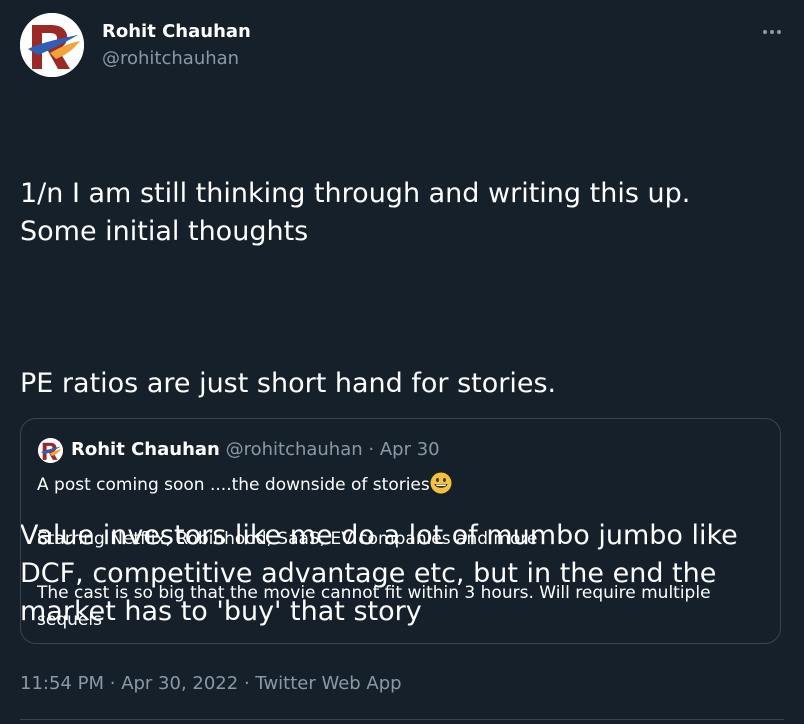 The image size is (804, 724). What do you see at coordinates (62, 683) in the screenshot?
I see `tweet-time: 11:54 PM` at bounding box center [62, 683].